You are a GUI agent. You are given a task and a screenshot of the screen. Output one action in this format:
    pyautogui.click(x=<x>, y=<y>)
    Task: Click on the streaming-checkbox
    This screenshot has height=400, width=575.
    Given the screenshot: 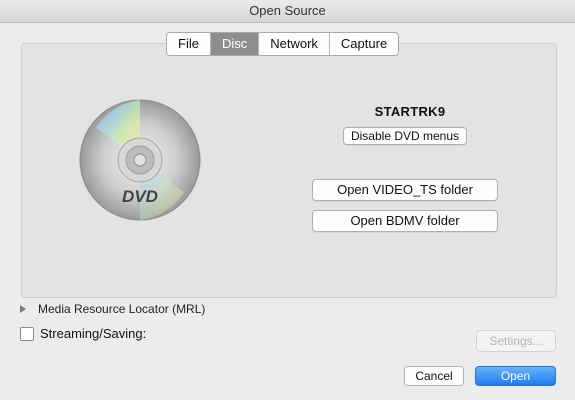 What is the action you would take?
    pyautogui.click(x=27, y=333)
    